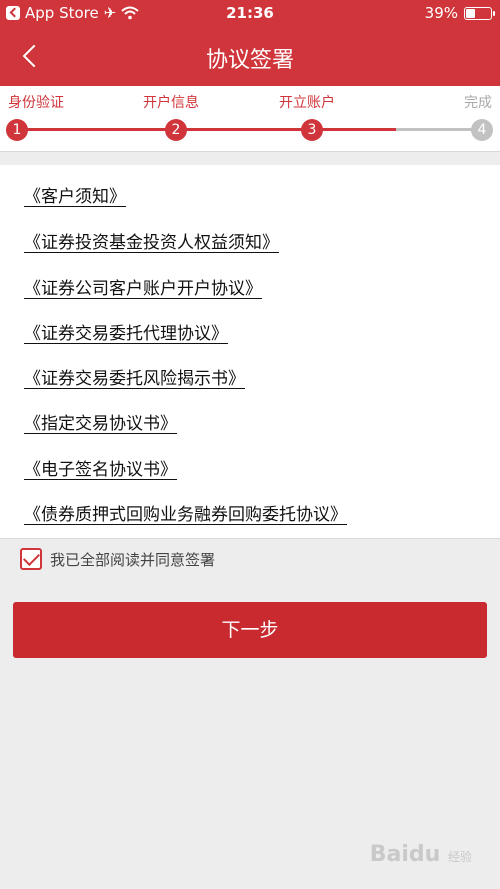 This screenshot has height=889, width=500. I want to click on agree-row: 我已全部阅读并同意签署, so click(117, 559).